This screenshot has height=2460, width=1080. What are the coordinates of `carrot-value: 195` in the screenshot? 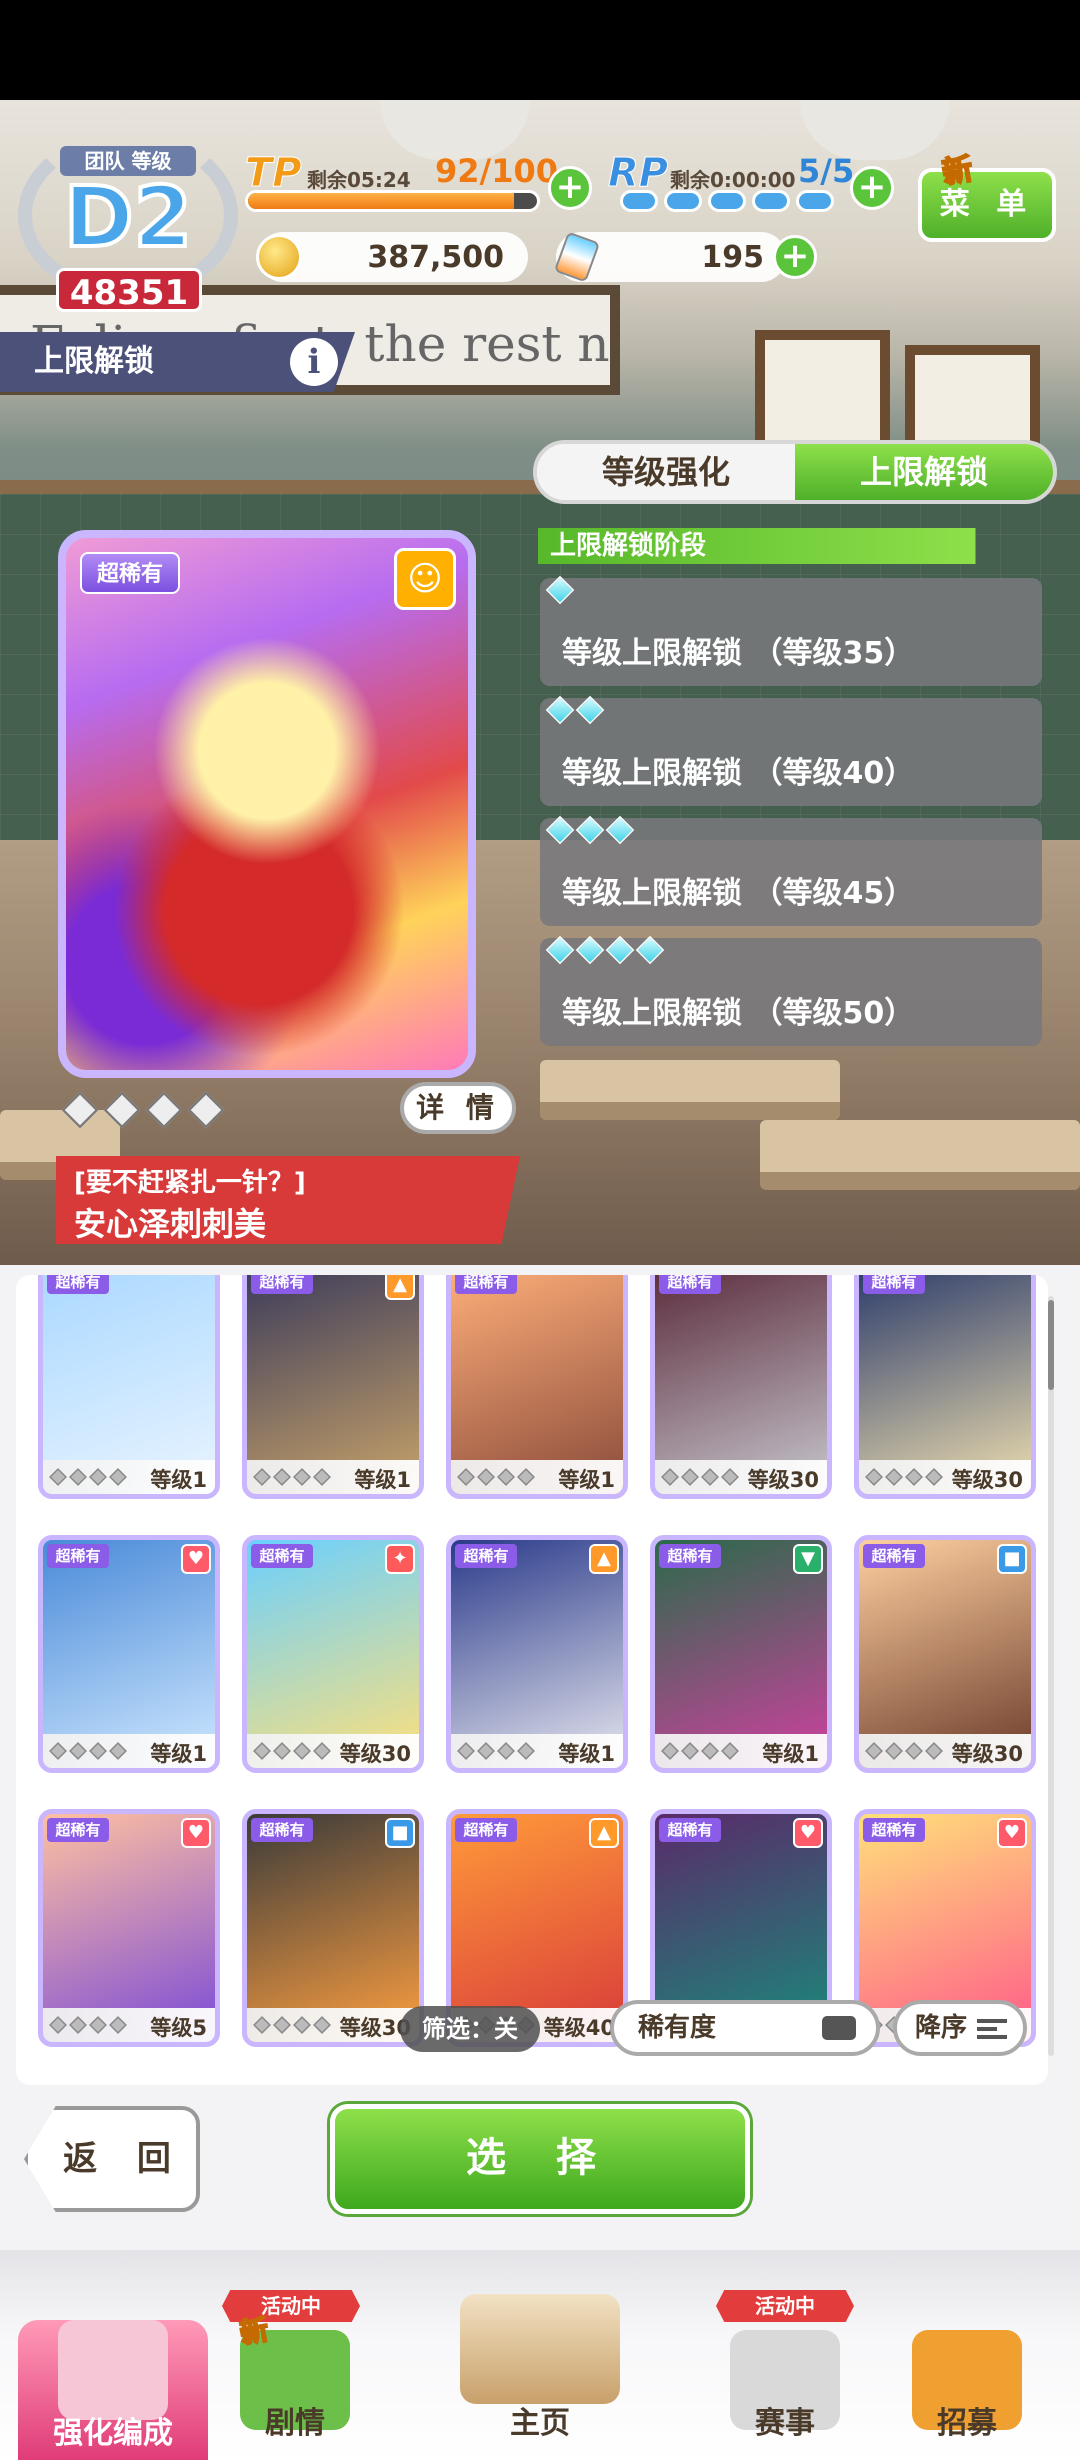 It's located at (732, 257).